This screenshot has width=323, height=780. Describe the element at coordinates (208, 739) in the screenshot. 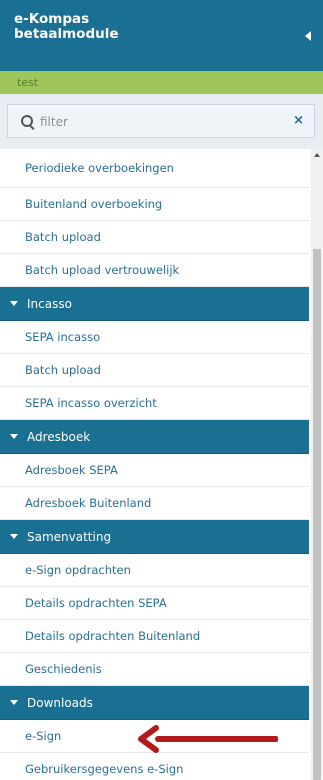

I see `red-arrow-annotation-icon` at that location.